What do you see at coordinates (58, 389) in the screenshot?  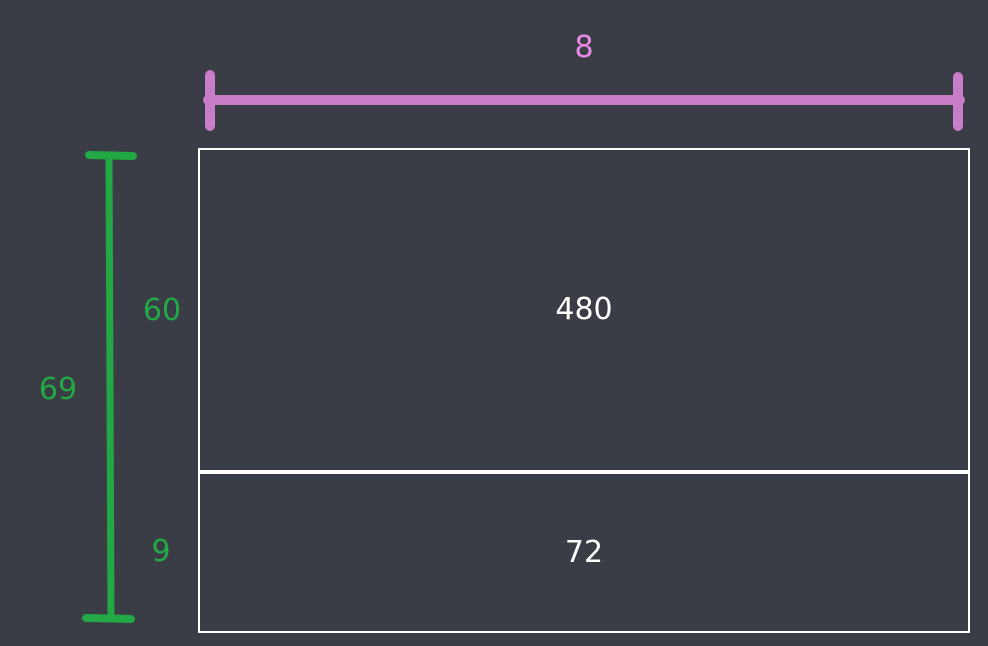 I see `total-height-label: 69` at bounding box center [58, 389].